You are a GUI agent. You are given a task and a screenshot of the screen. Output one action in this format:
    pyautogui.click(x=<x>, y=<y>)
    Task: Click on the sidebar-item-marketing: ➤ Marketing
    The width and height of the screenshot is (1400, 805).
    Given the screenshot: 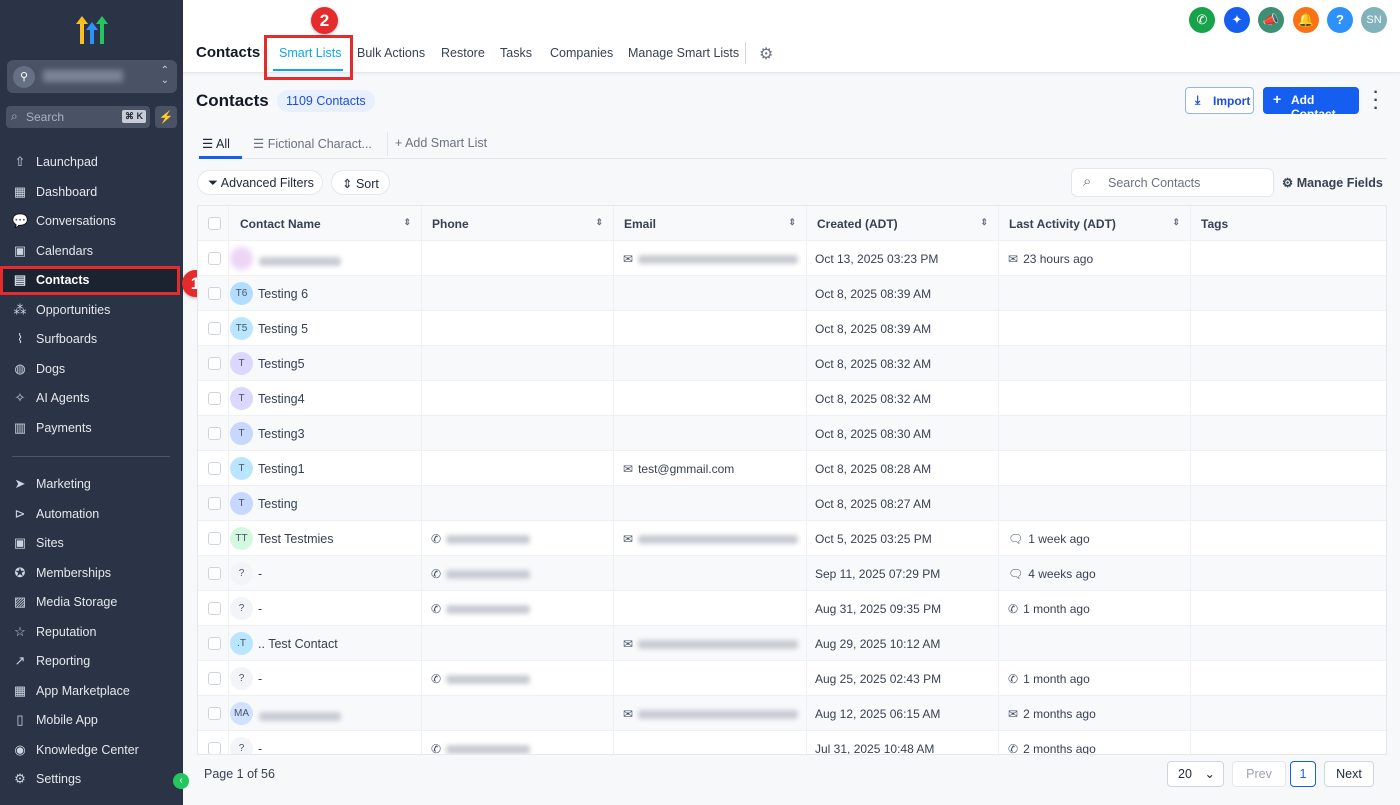 What is the action you would take?
    pyautogui.click(x=91, y=484)
    